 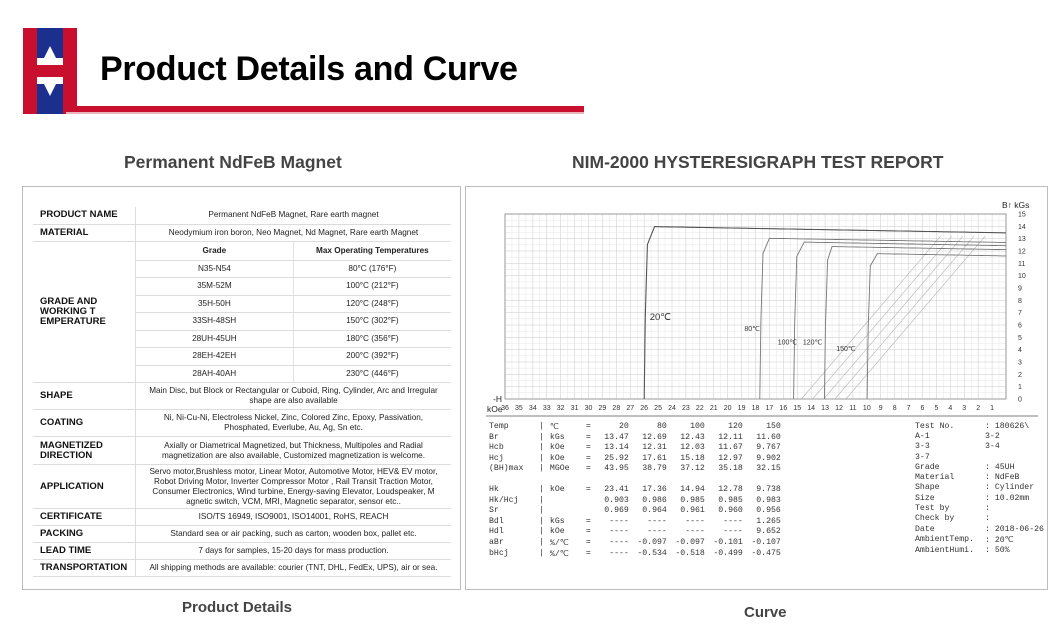 What do you see at coordinates (742, 408) in the screenshot?
I see `x-tick-label: 19` at bounding box center [742, 408].